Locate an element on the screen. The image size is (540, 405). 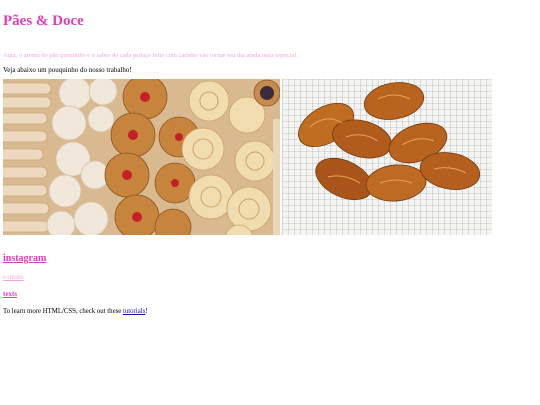
croissants-image is located at coordinates (387, 157).